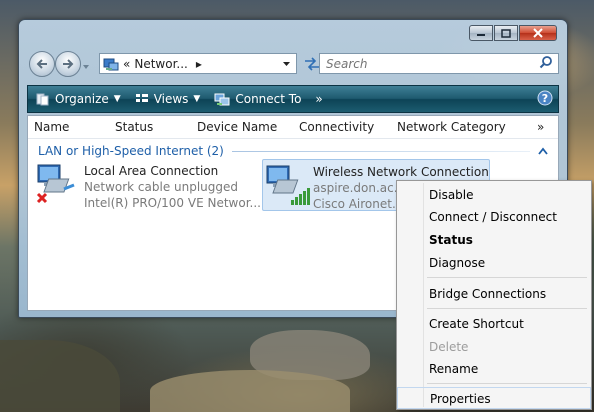 The height and width of the screenshot is (412, 594). Describe the element at coordinates (59, 184) in the screenshot. I see `network-adapter-icon` at that location.